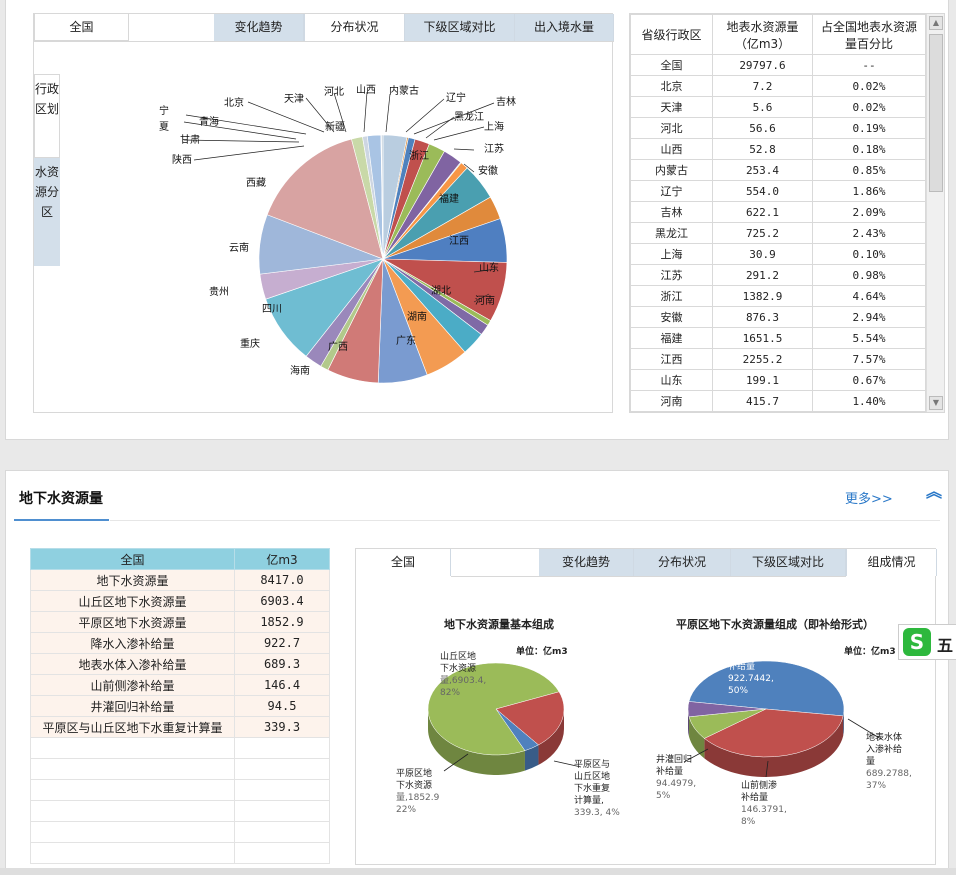 The height and width of the screenshot is (875, 956). I want to click on cell-volume: 30.9, so click(762, 254).